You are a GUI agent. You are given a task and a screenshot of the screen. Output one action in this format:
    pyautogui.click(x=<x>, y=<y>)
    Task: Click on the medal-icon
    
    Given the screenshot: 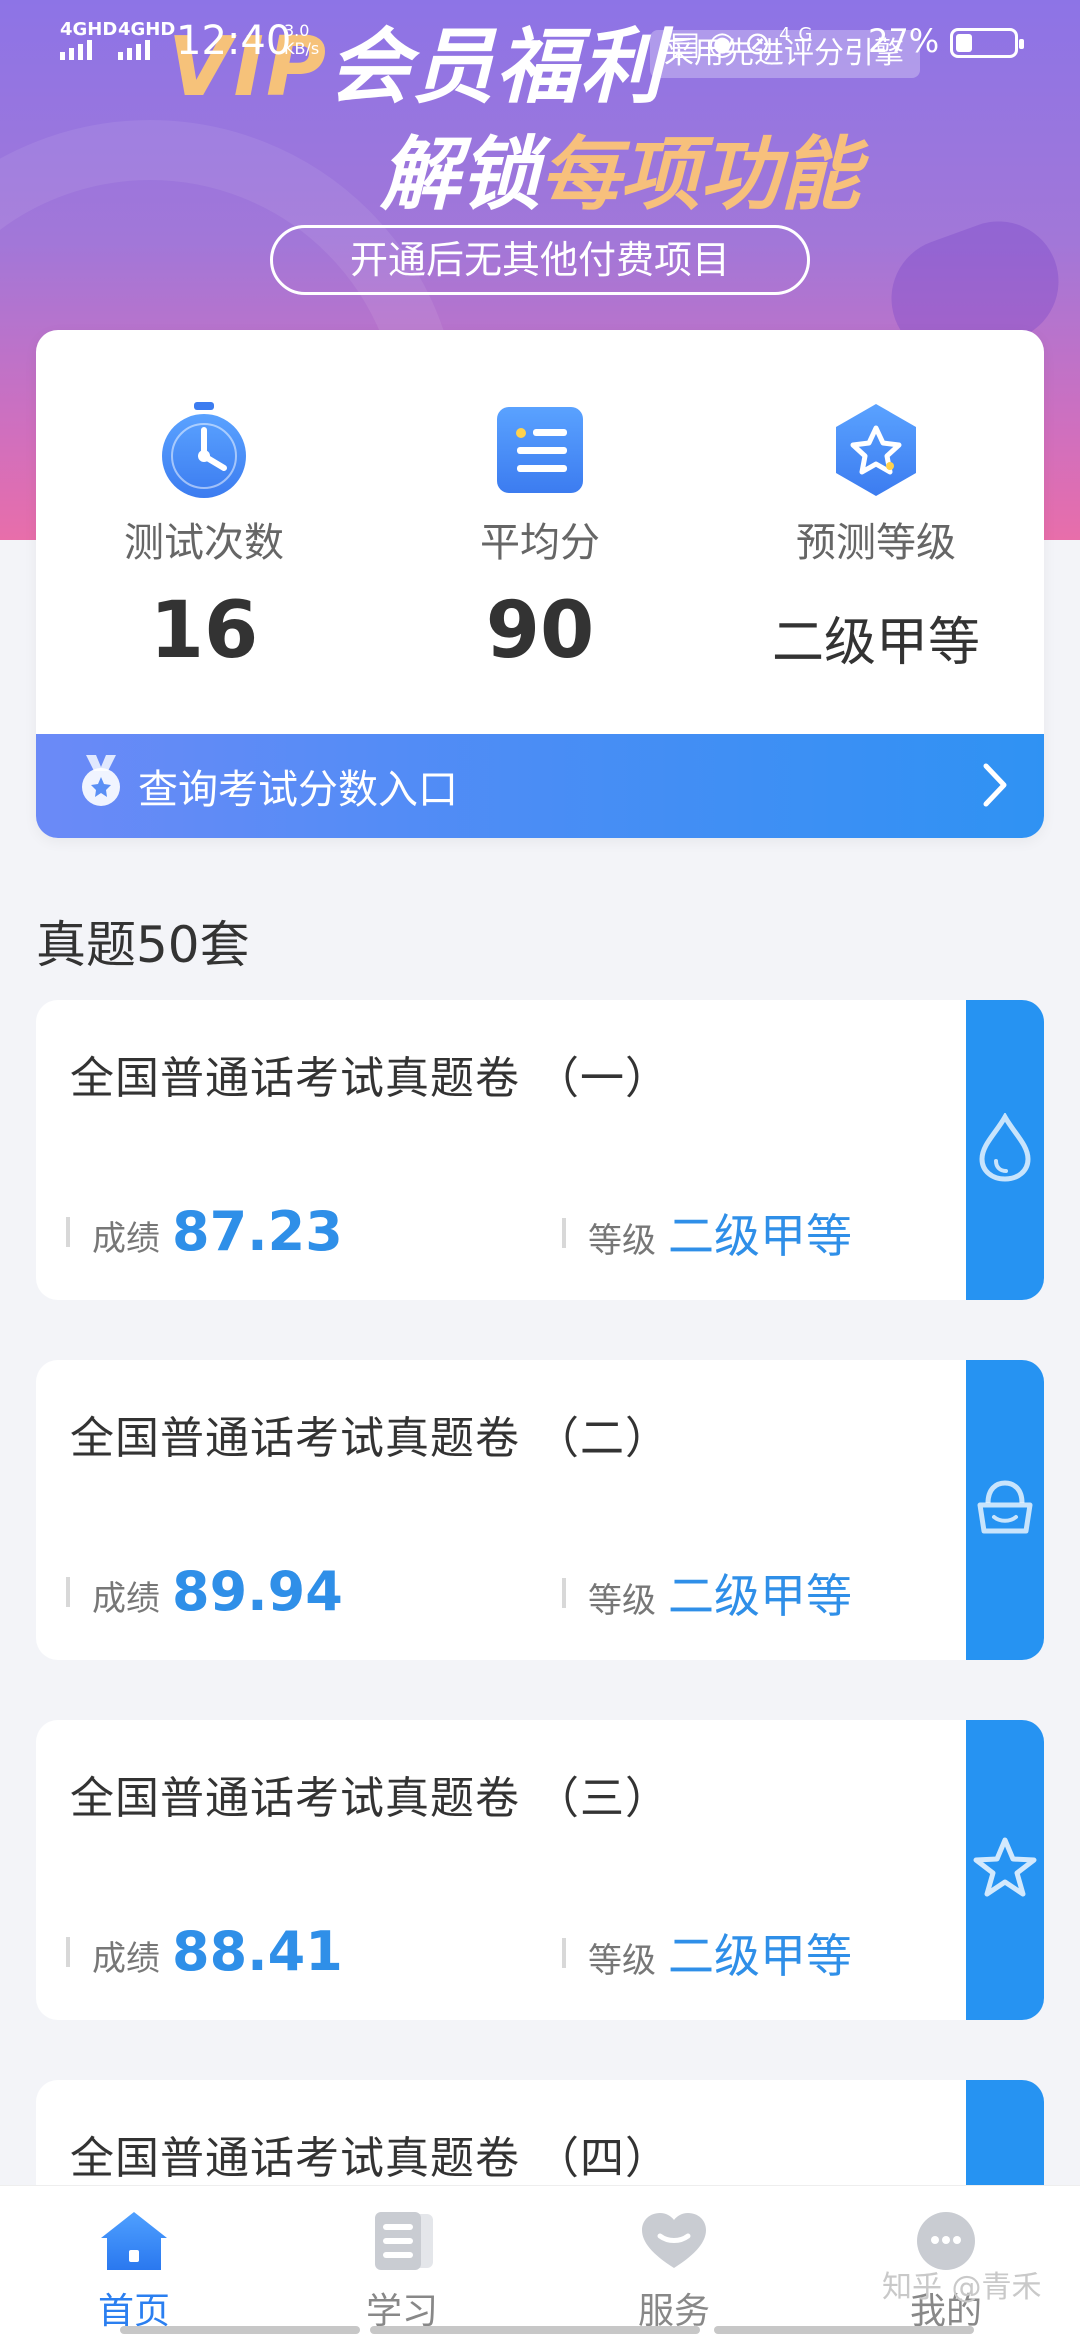 What is the action you would take?
    pyautogui.click(x=101, y=786)
    